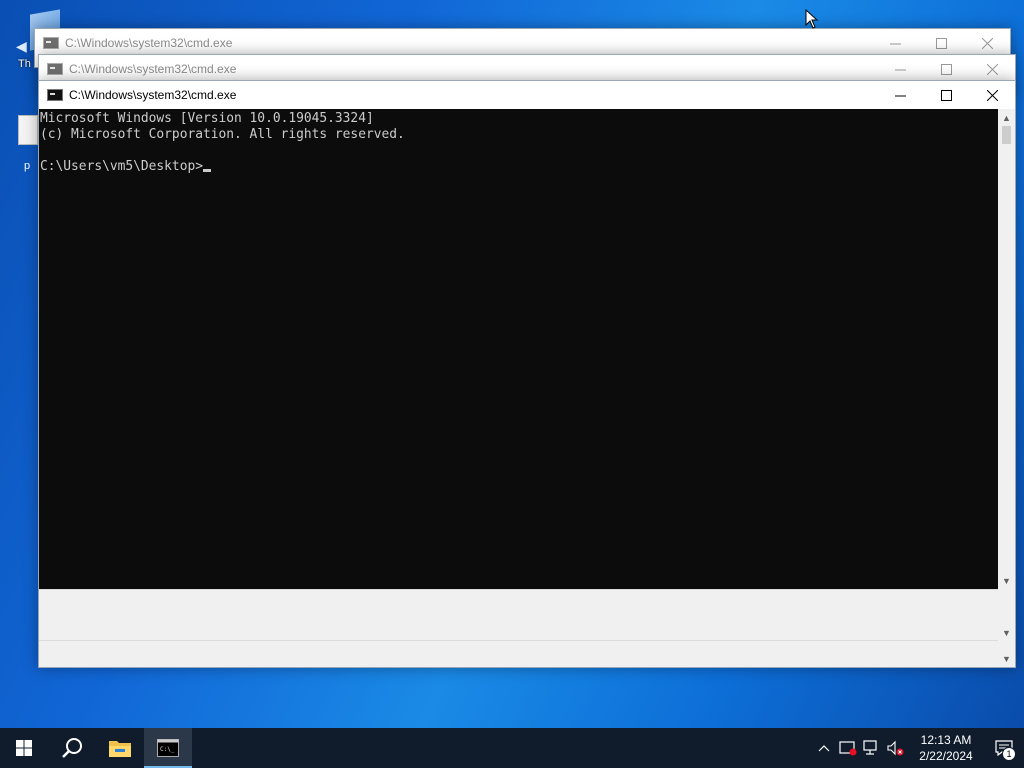 The image size is (1024, 768). What do you see at coordinates (518, 615) in the screenshot?
I see `lower-window-area` at bounding box center [518, 615].